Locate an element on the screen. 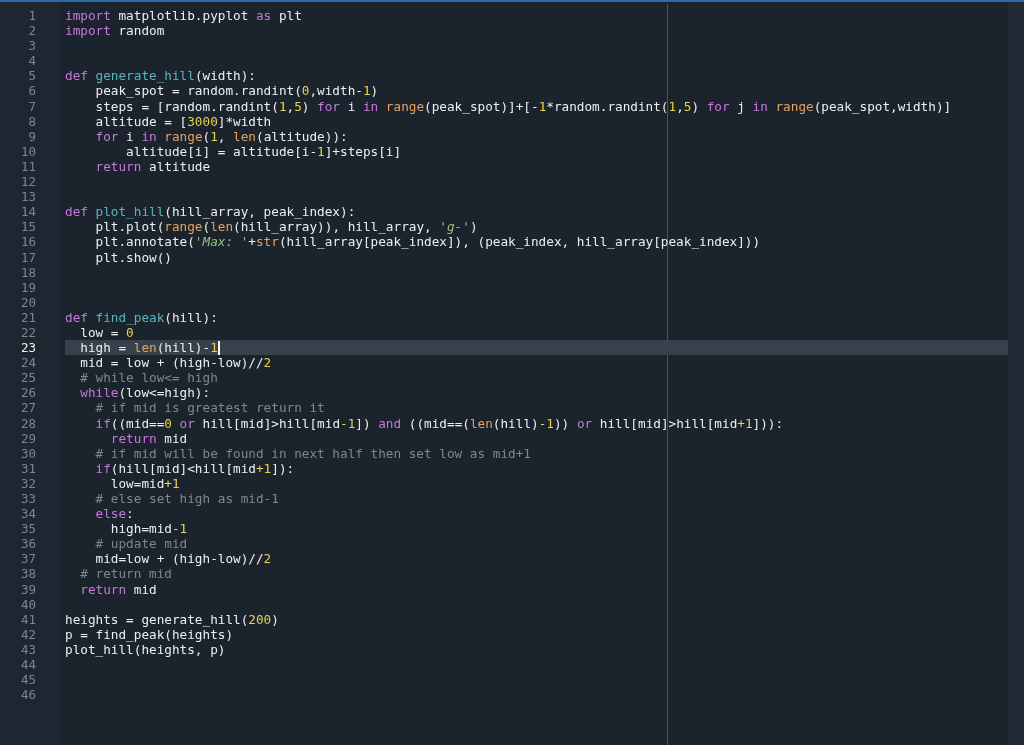 This screenshot has width=1024, height=745. line-number: 35 is located at coordinates (28, 529).